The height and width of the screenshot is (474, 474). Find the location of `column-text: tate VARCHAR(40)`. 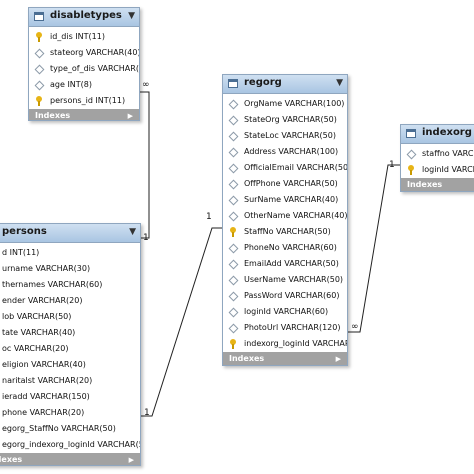

column-text: tate VARCHAR(40) is located at coordinates (39, 332).